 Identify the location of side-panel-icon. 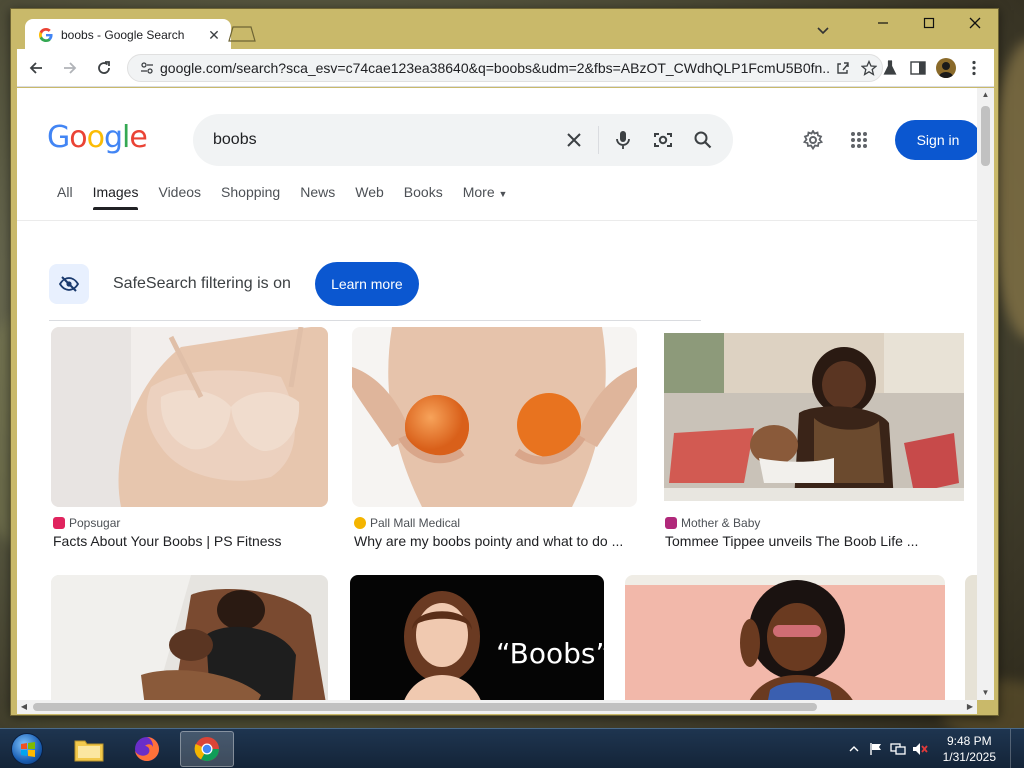
(918, 68).